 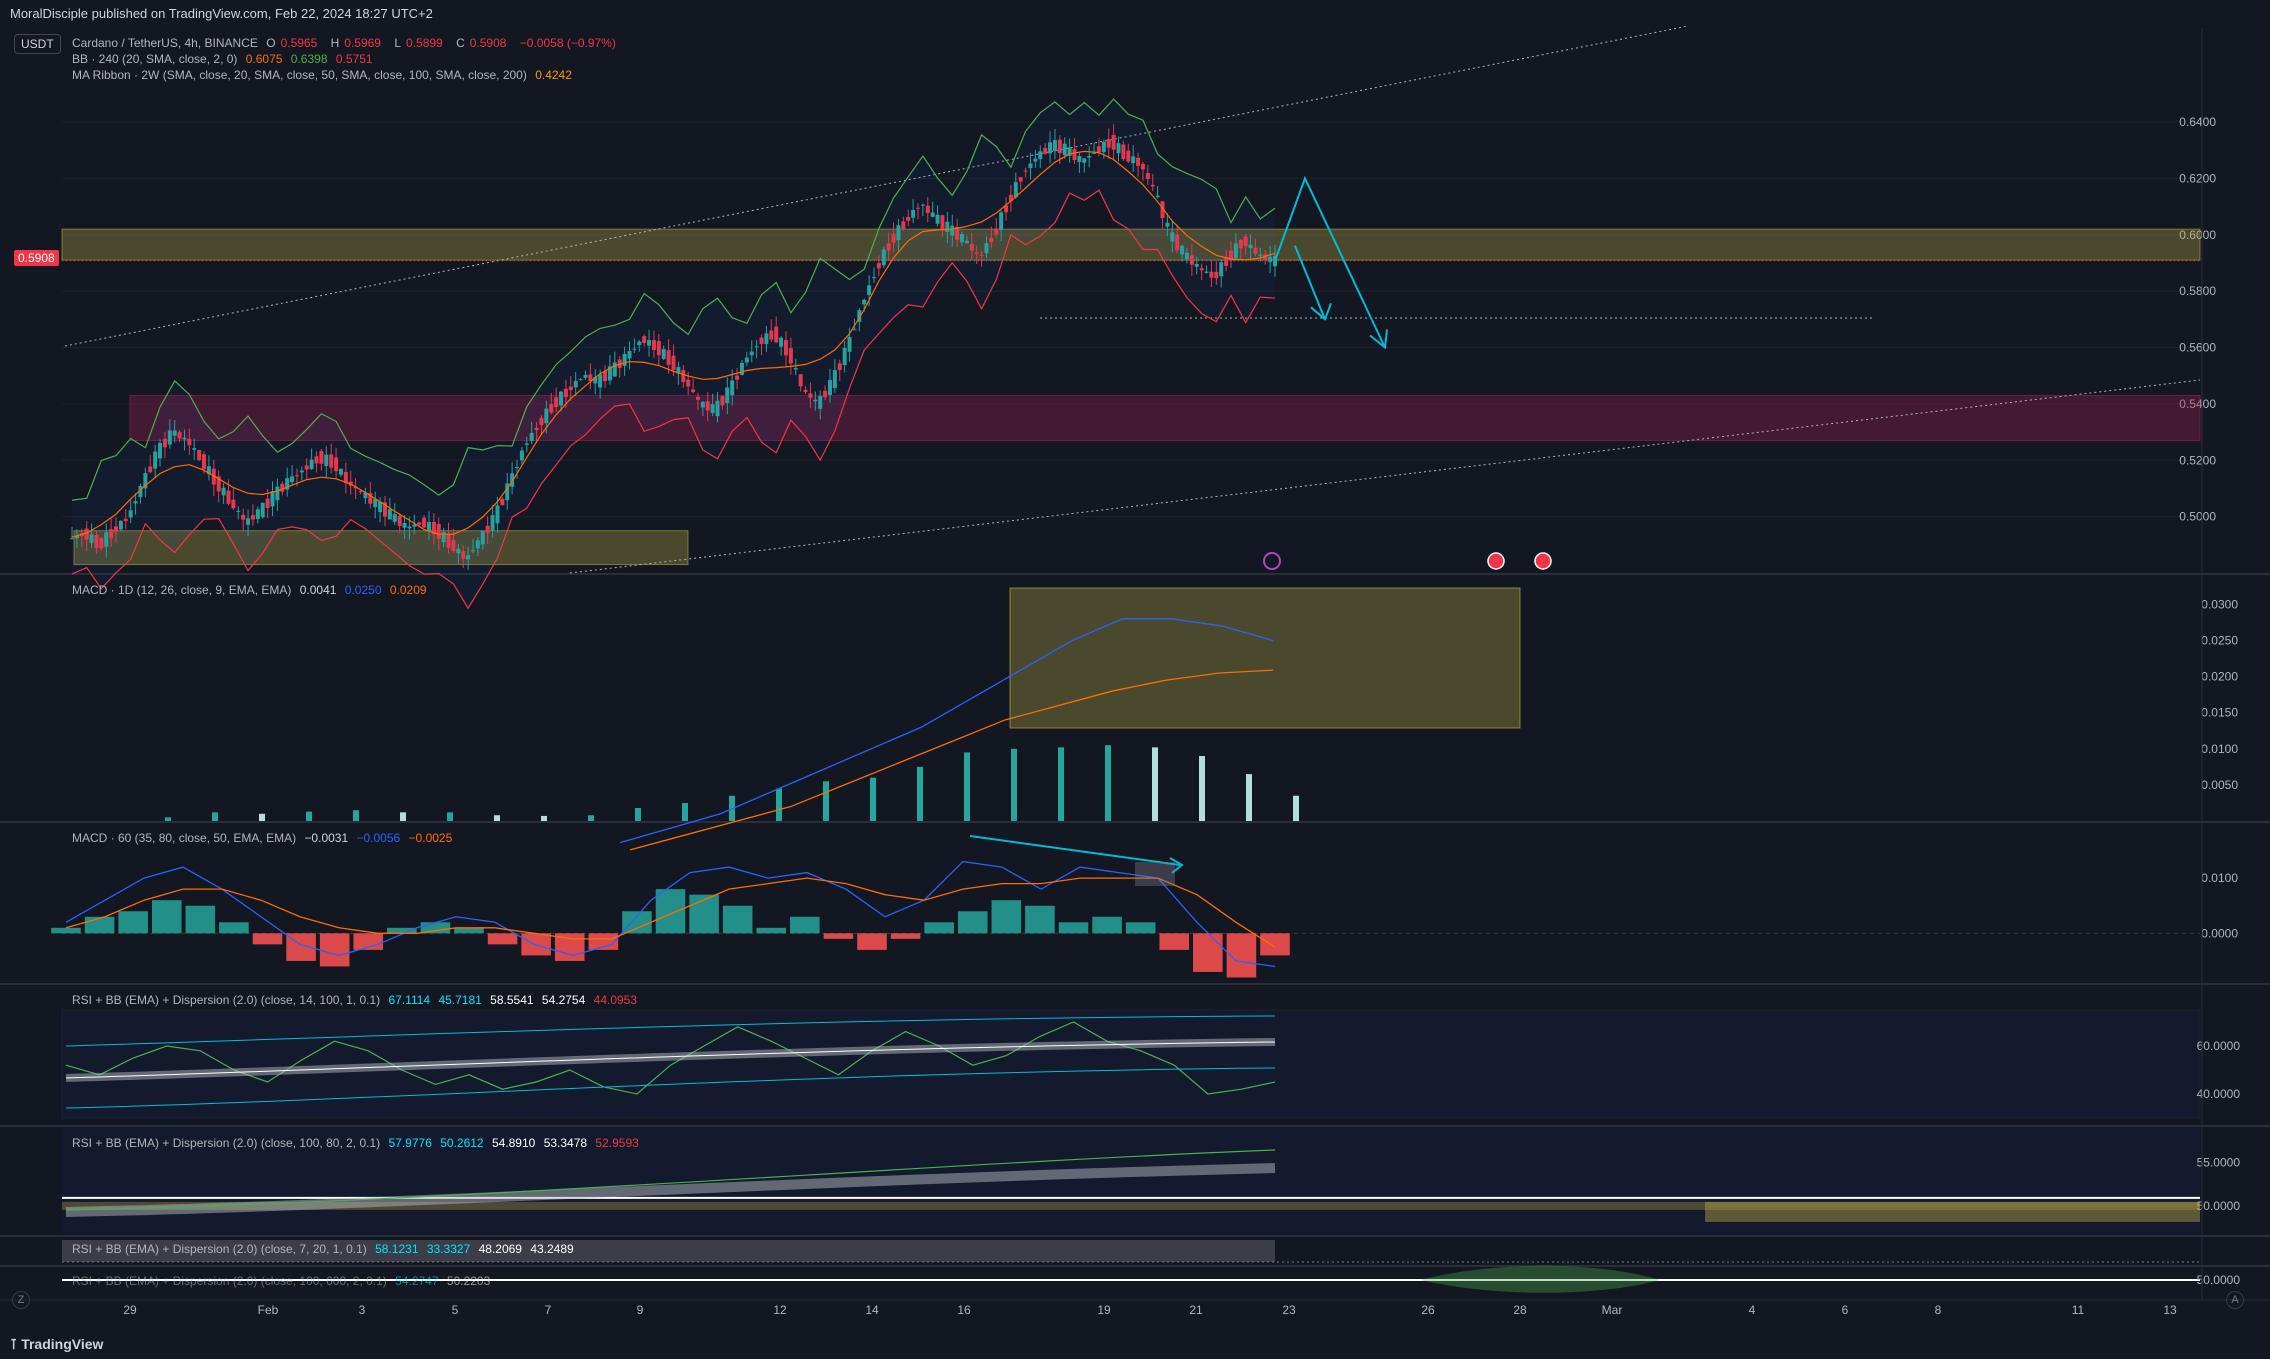 I want to click on legend-bb-v1: 0.6075, so click(x=264, y=59).